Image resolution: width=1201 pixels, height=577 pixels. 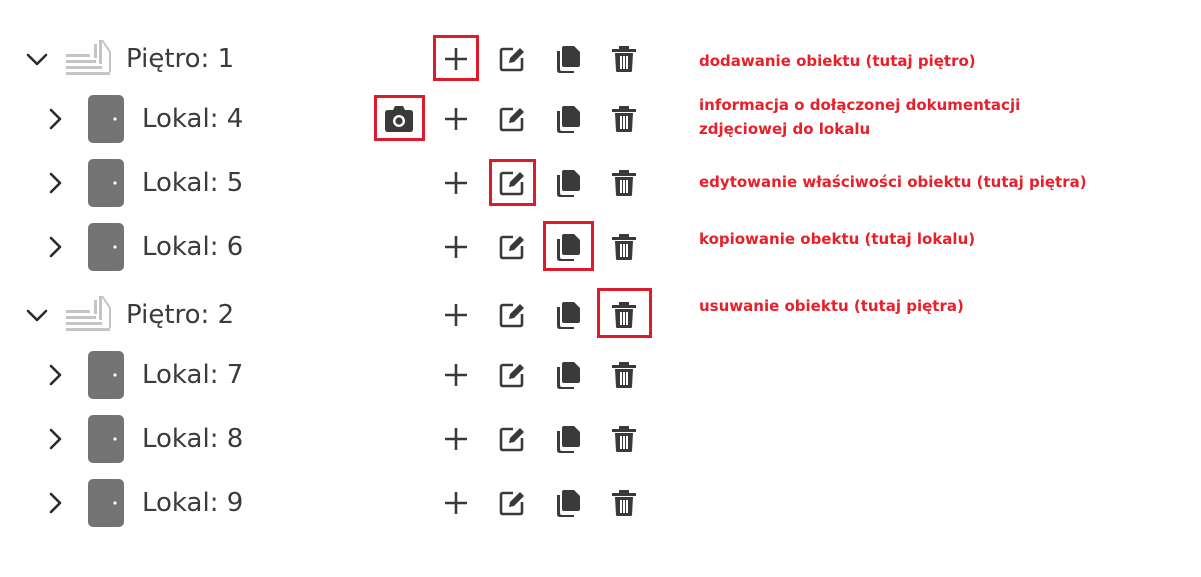 What do you see at coordinates (568, 246) in the screenshot?
I see `highlight-copy-box` at bounding box center [568, 246].